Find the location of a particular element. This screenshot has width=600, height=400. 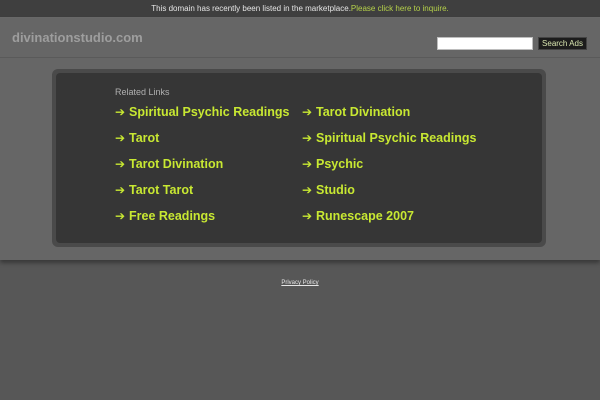

related-link-spiritual-psychic-readings-2: ➔ Spiritual Psychic Readings is located at coordinates (389, 138).